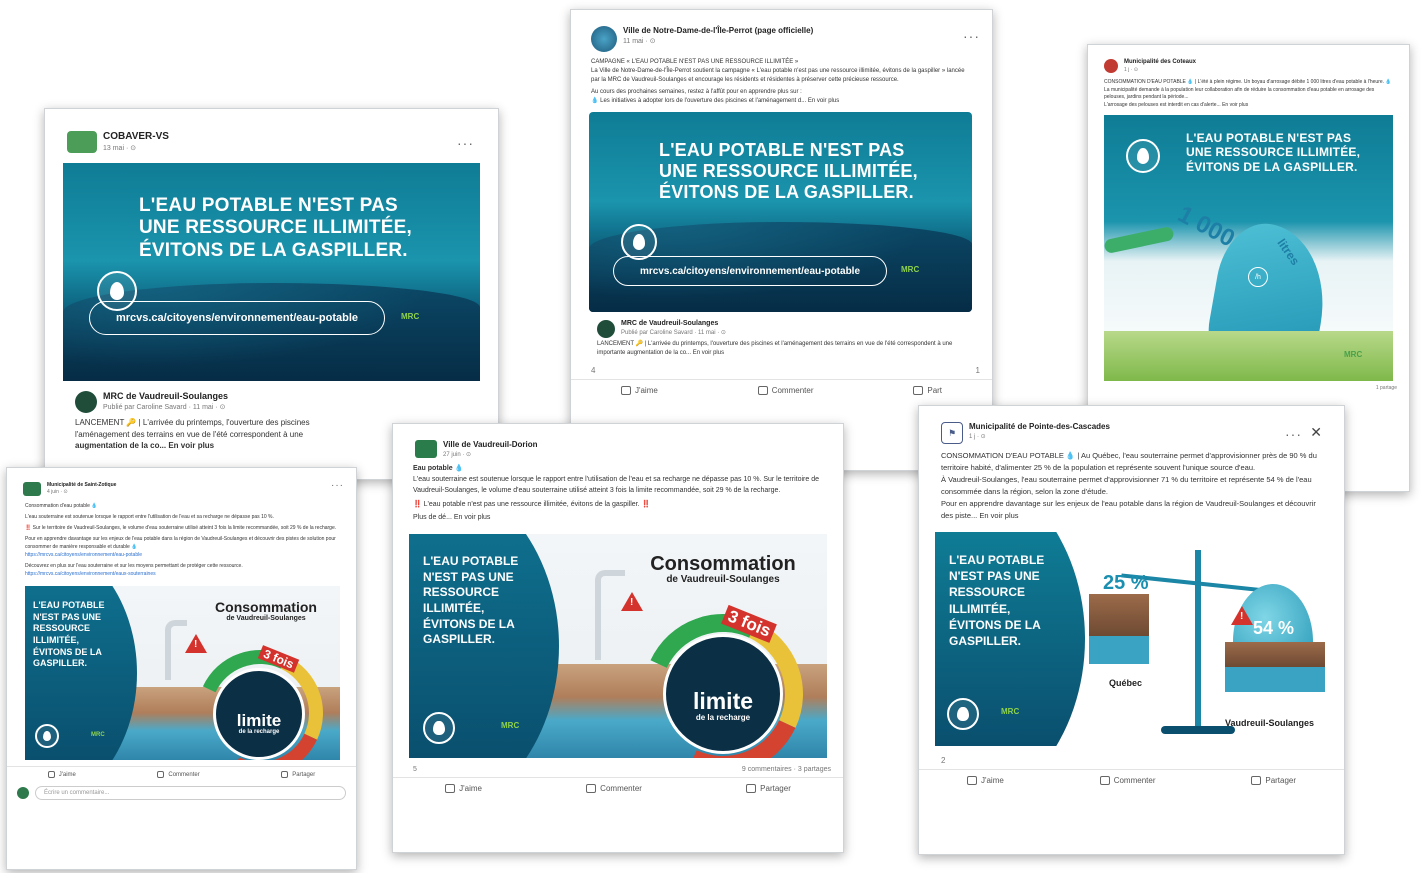  What do you see at coordinates (1316, 432) in the screenshot?
I see `close-icon: ✕` at bounding box center [1316, 432].